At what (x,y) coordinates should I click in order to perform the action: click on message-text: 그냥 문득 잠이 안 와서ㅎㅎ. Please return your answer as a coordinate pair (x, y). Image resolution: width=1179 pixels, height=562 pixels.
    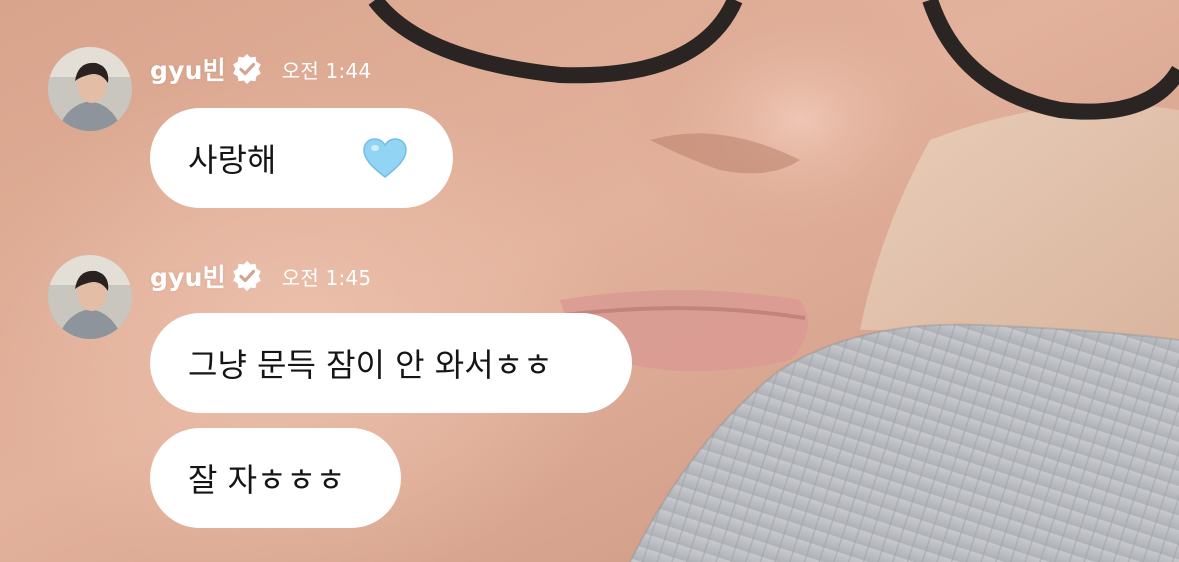
    Looking at the image, I should click on (370, 365).